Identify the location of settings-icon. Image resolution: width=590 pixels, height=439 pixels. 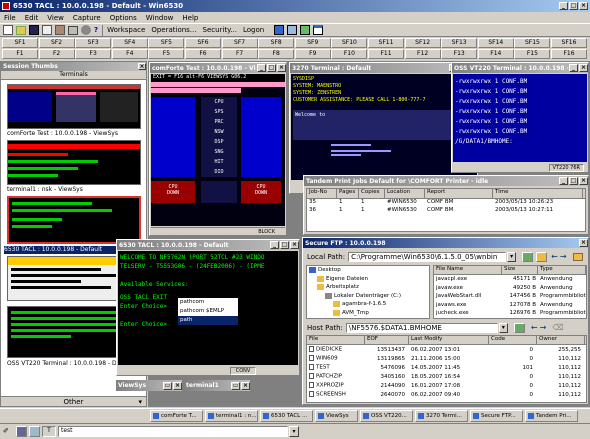
(86, 30).